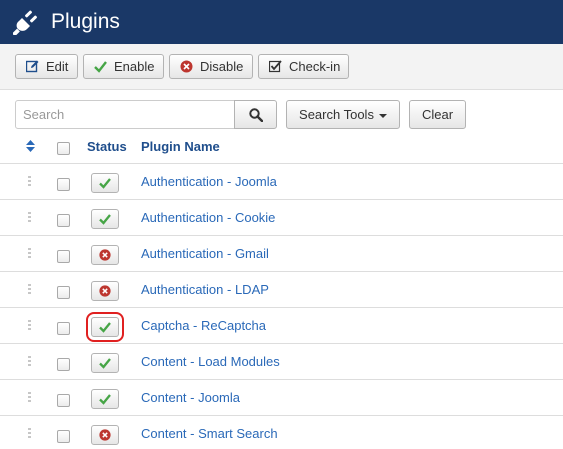 The image size is (563, 449). What do you see at coordinates (208, 217) in the screenshot?
I see `plugin-name-link: Authentication - Cookie` at bounding box center [208, 217].